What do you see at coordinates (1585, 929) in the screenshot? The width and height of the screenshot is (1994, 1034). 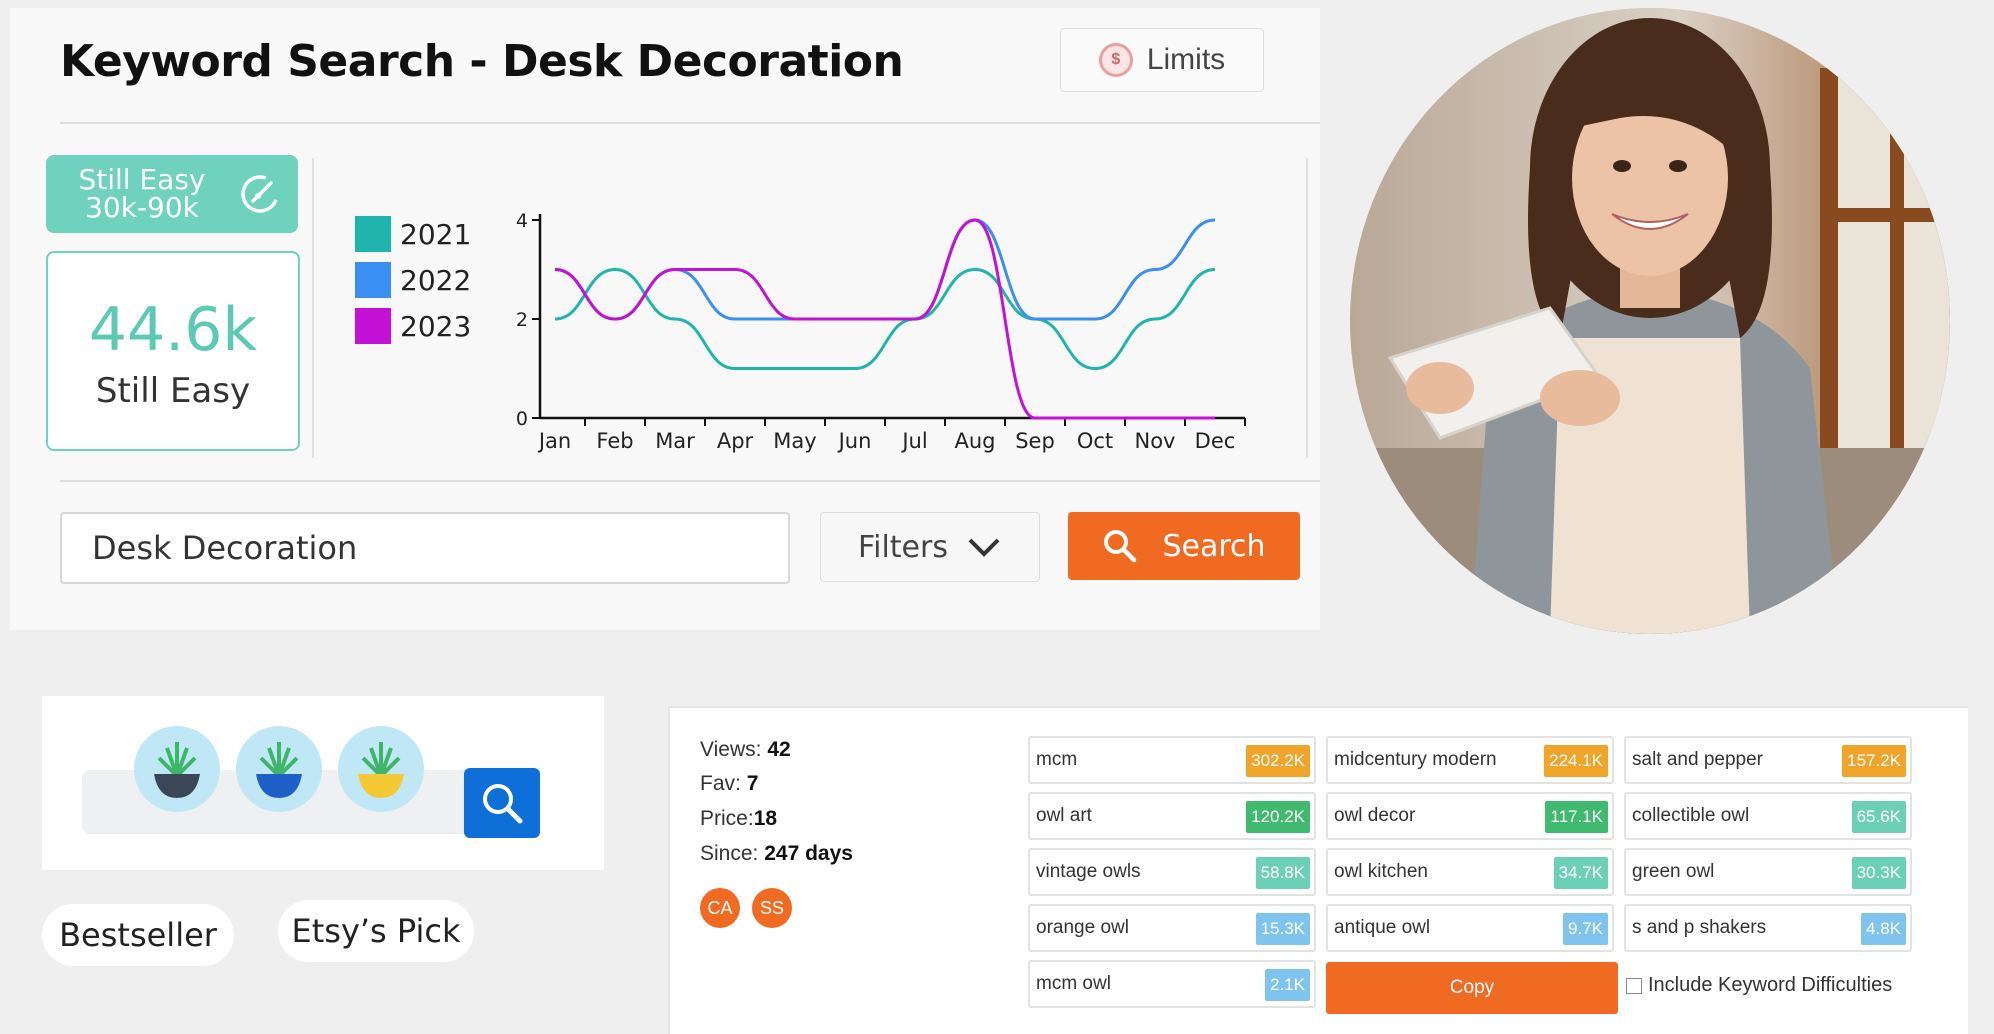 I see `keyword-tag-count: 9.7K` at bounding box center [1585, 929].